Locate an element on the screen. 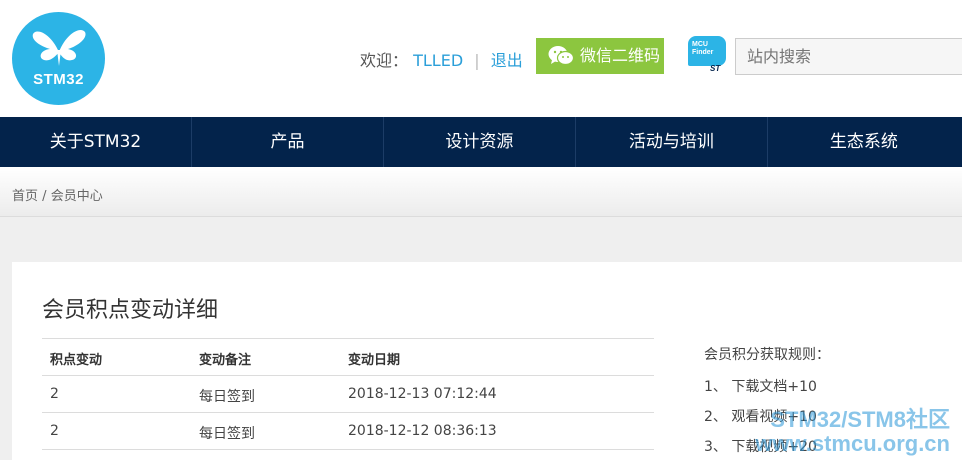 The width and height of the screenshot is (962, 460). breadcrumb-home: 首页 is located at coordinates (25, 196).